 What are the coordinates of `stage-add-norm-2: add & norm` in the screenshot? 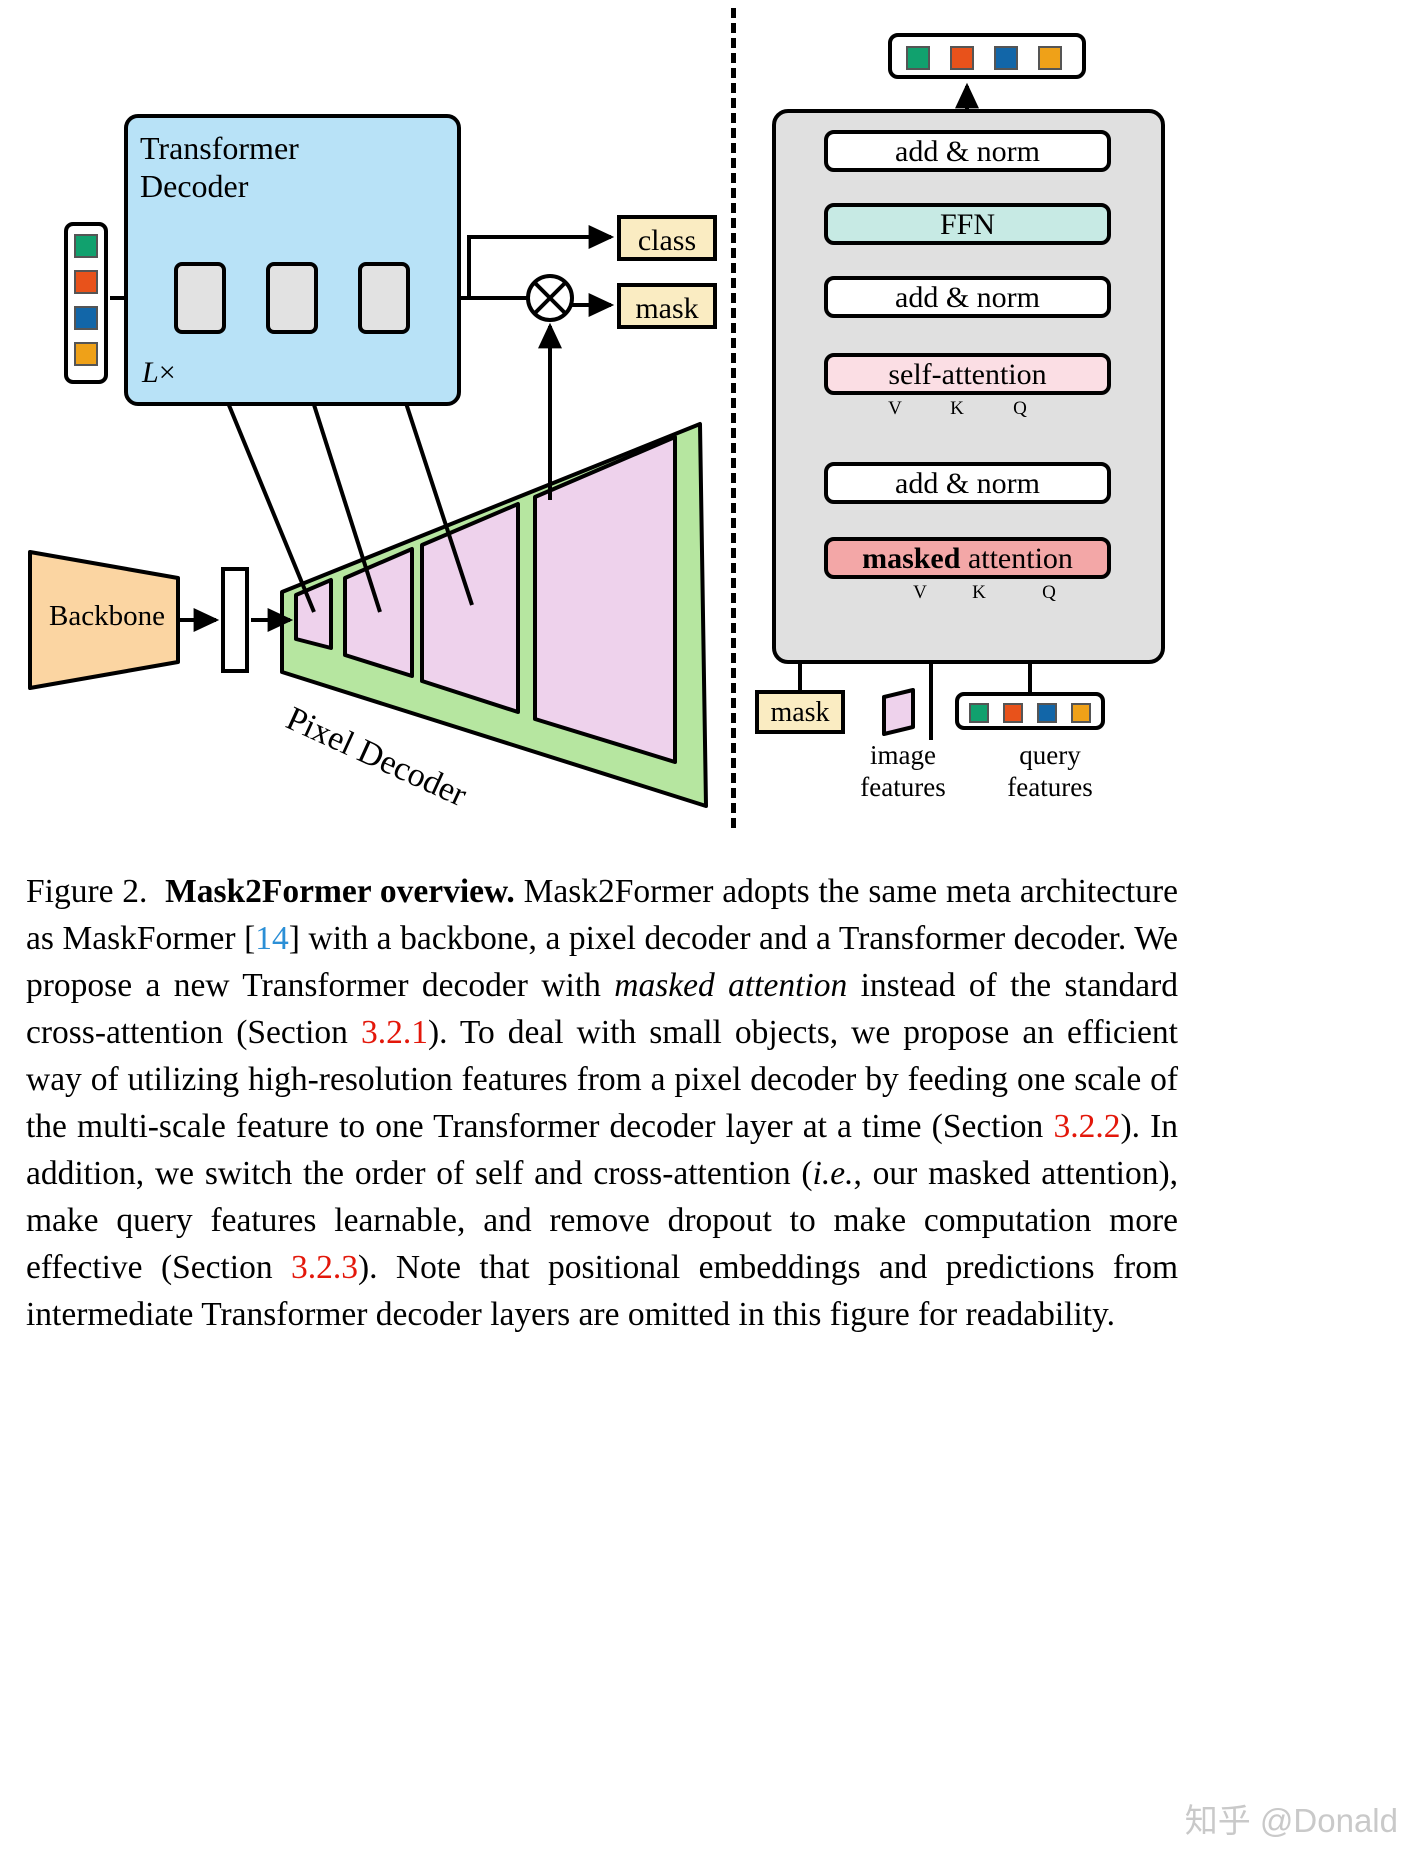 It's located at (967, 297).